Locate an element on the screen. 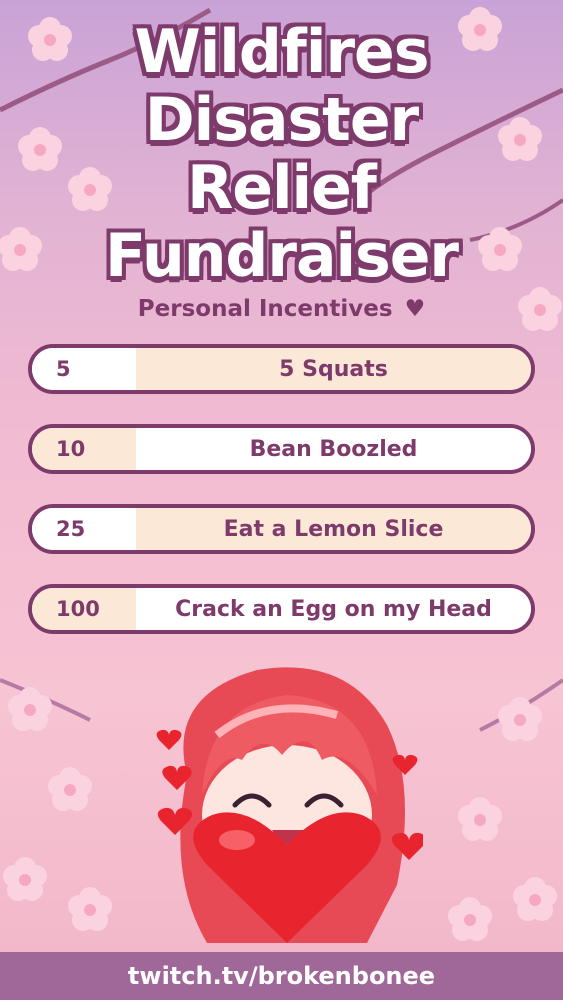 The height and width of the screenshot is (1000, 563). incentive-row: 10 Bean Boozled is located at coordinates (281, 449).